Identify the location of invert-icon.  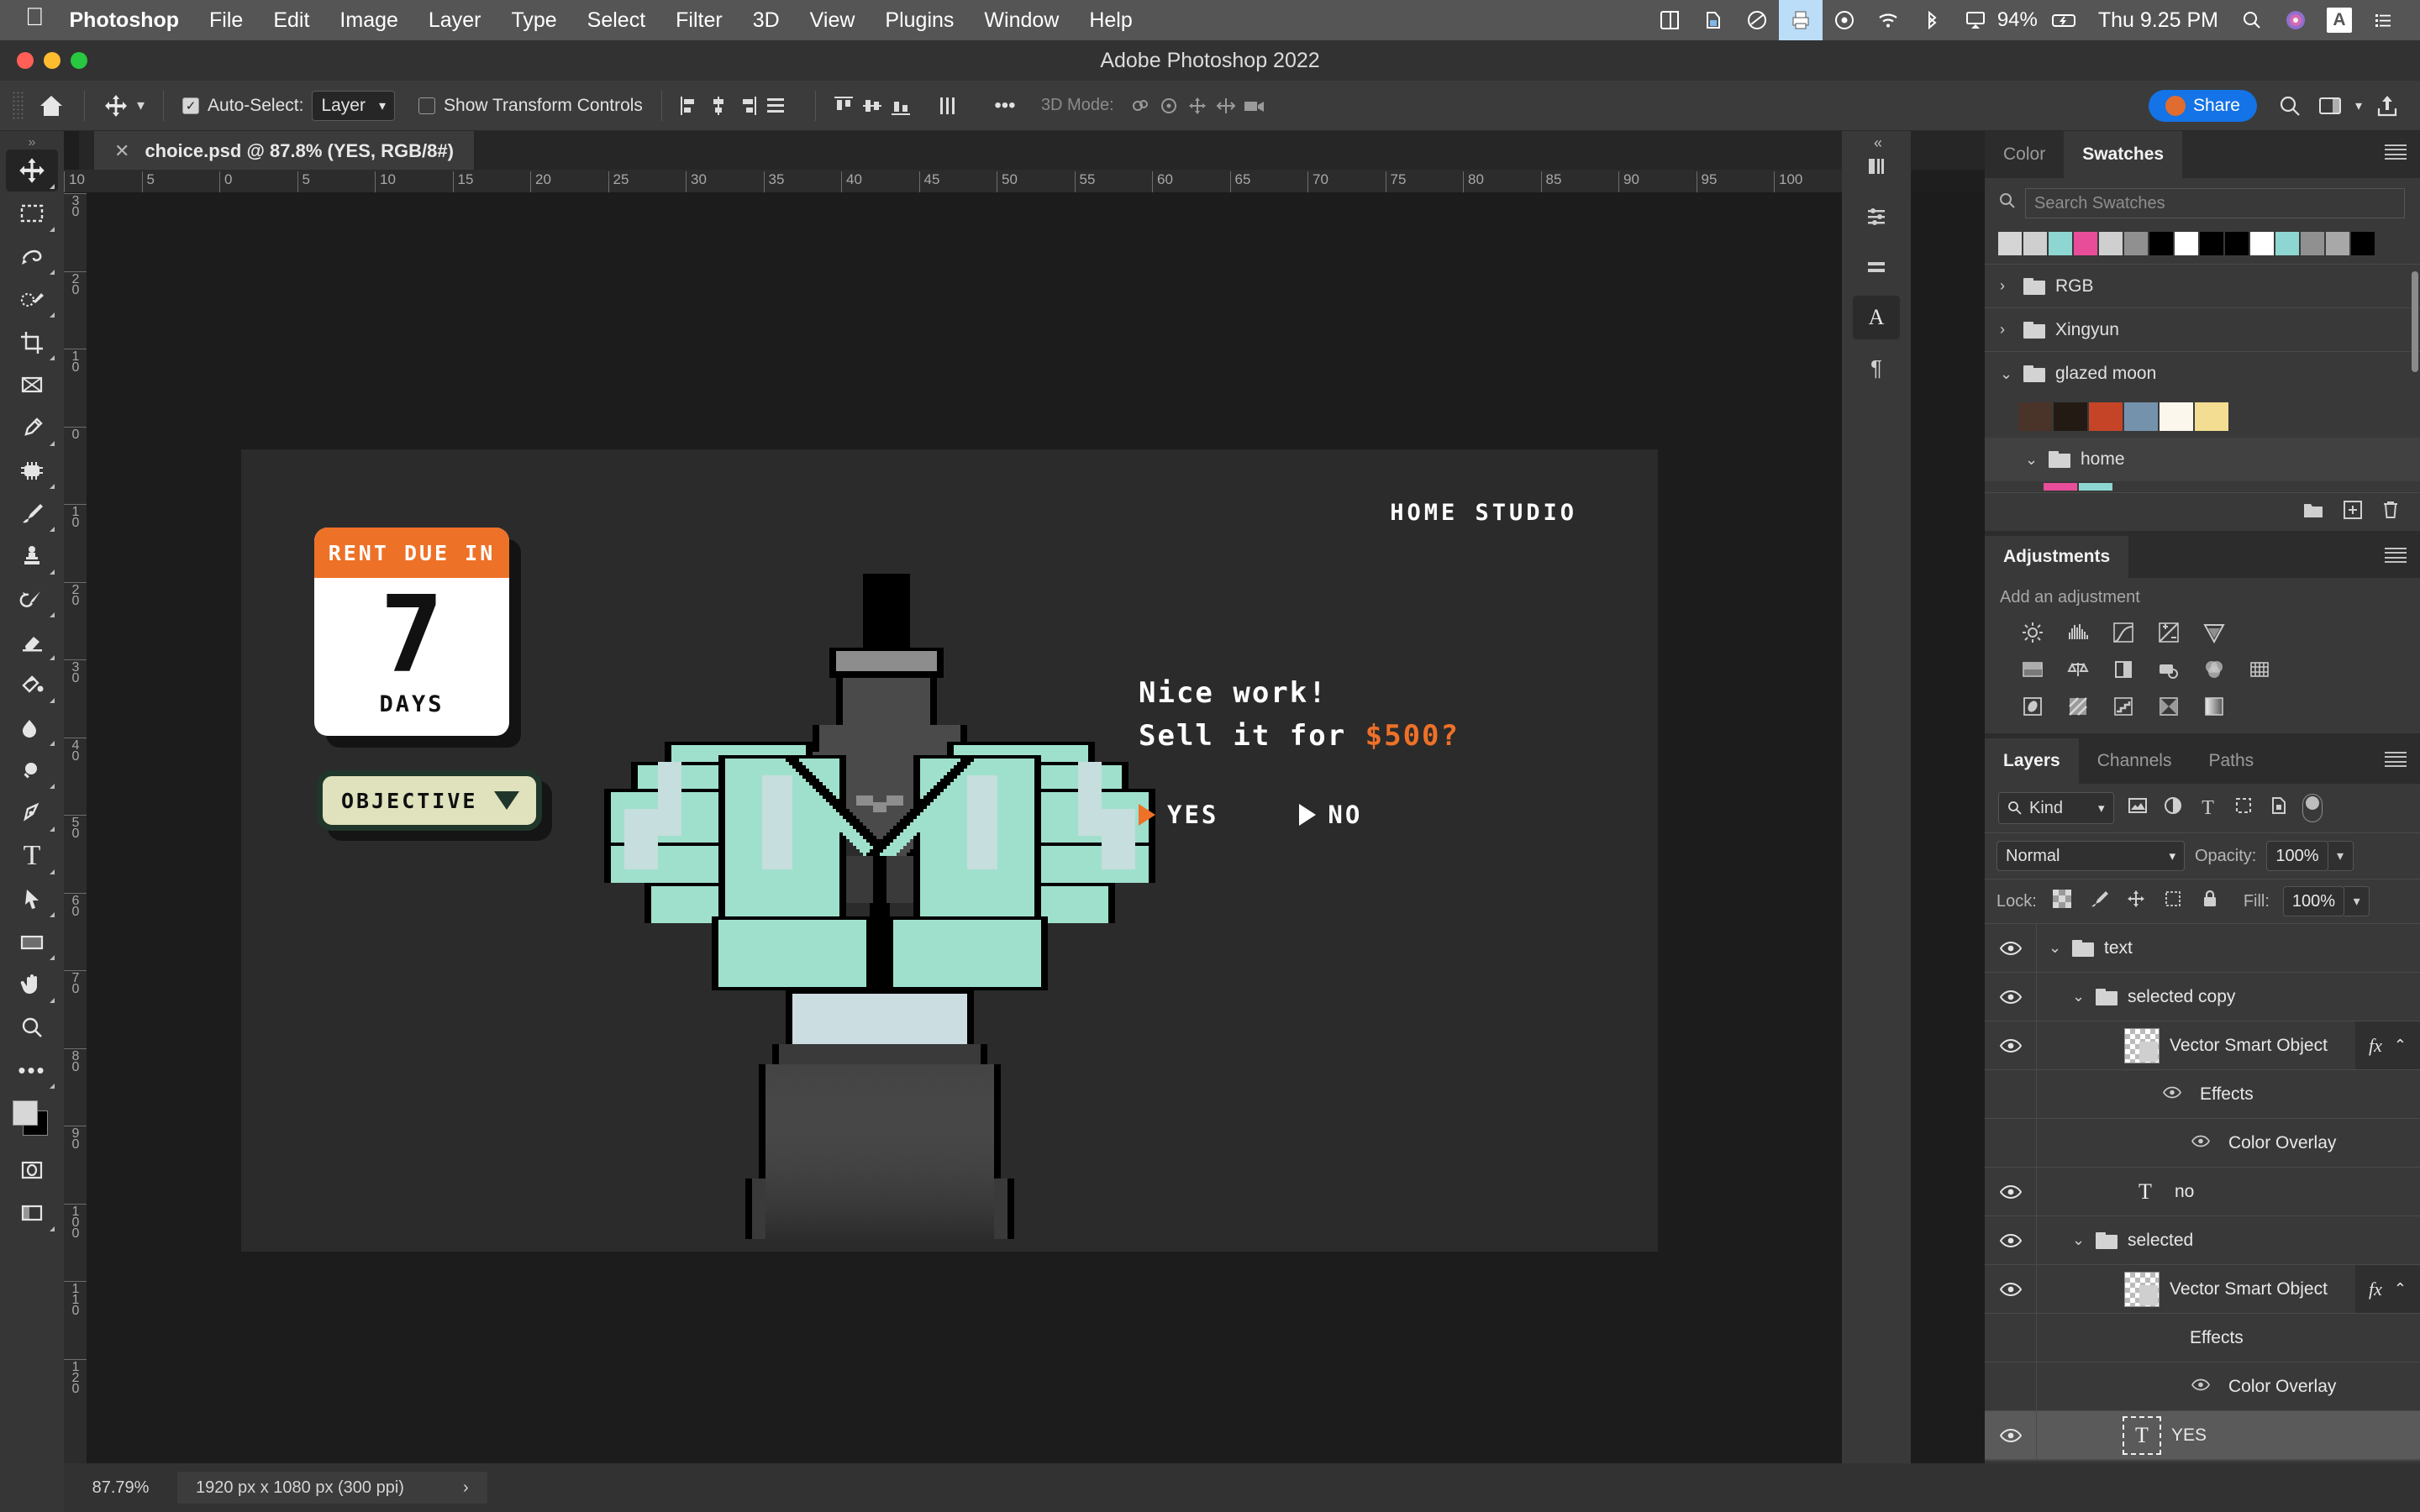
(2033, 706).